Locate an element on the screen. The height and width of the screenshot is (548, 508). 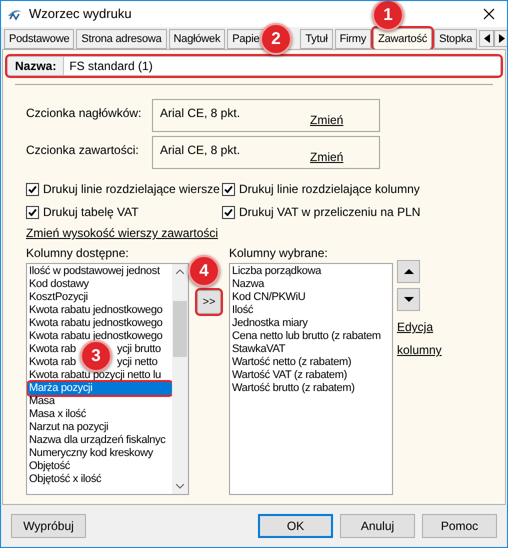
list-item: Objętość is located at coordinates (100, 466).